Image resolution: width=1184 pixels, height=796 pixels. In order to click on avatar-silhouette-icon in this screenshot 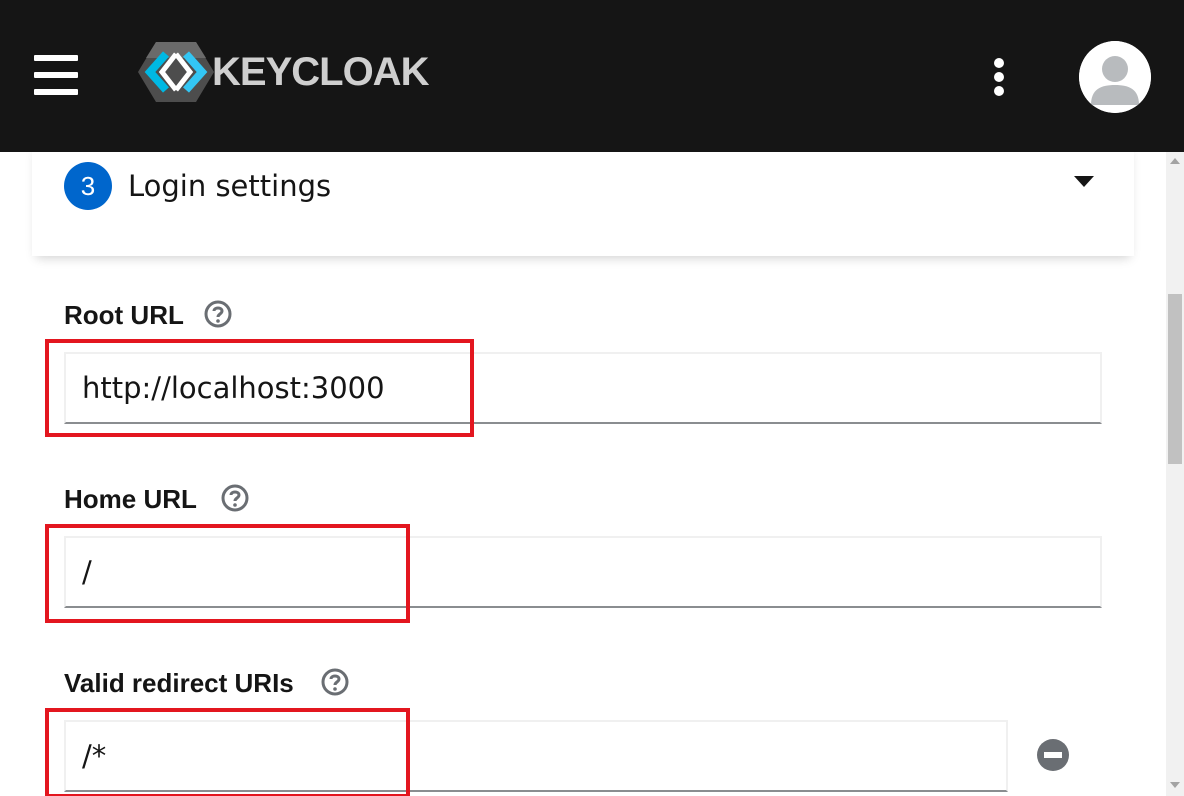, I will do `click(1115, 77)`.